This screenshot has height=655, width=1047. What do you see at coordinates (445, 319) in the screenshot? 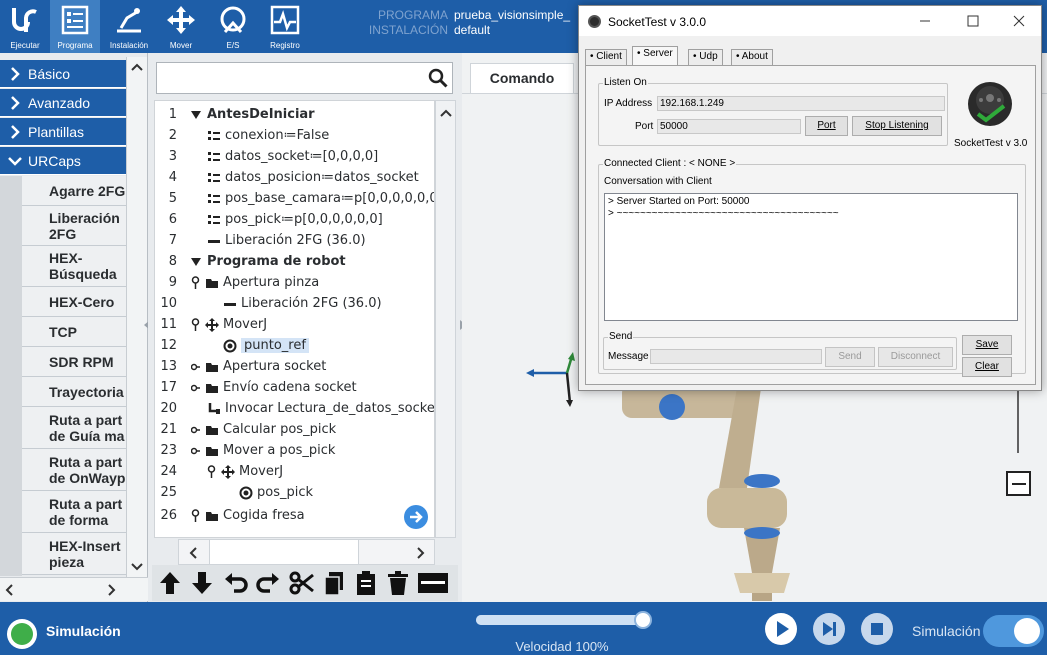
I see `tree-vertical-scrollbar` at bounding box center [445, 319].